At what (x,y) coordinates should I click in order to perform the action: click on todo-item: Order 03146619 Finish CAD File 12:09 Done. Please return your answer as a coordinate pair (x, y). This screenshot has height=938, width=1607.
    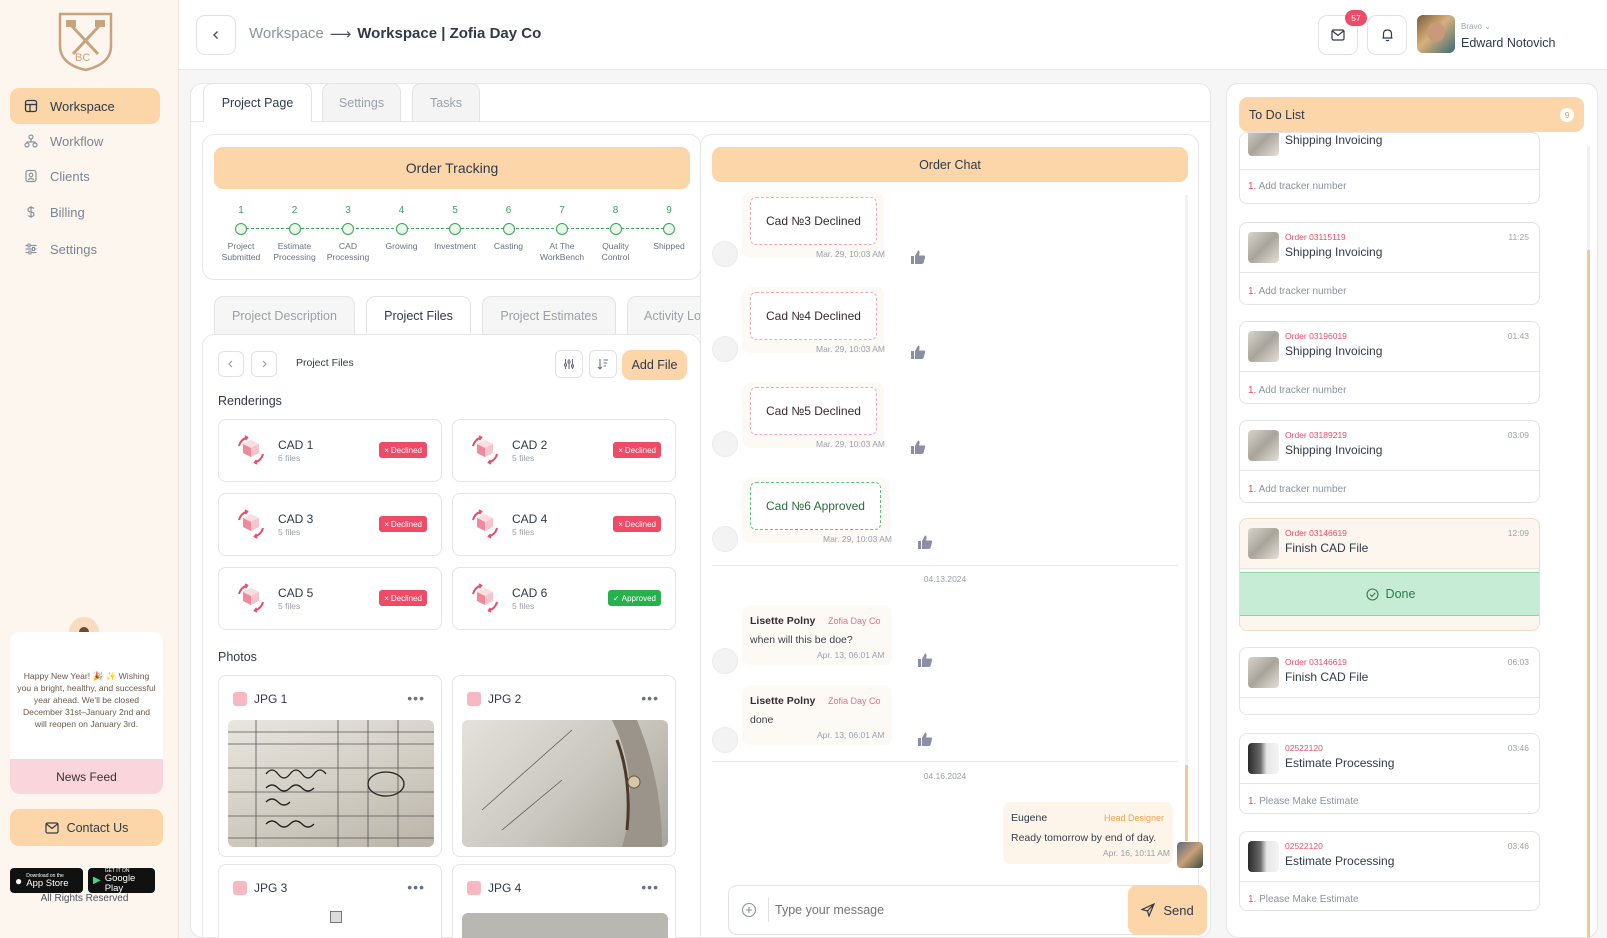
    Looking at the image, I should click on (1389, 574).